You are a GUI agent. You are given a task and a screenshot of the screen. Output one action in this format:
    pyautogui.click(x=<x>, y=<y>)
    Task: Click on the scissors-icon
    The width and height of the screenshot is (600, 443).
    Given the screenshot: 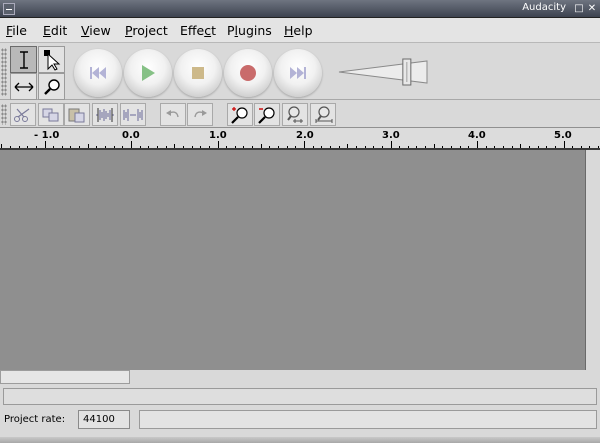 What is the action you would take?
    pyautogui.click(x=22, y=115)
    